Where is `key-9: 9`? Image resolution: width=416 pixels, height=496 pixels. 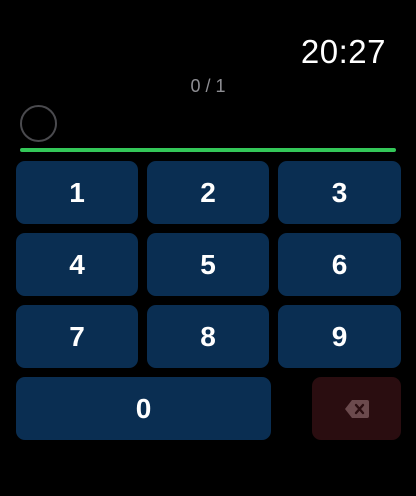 key-9: 9 is located at coordinates (339, 336).